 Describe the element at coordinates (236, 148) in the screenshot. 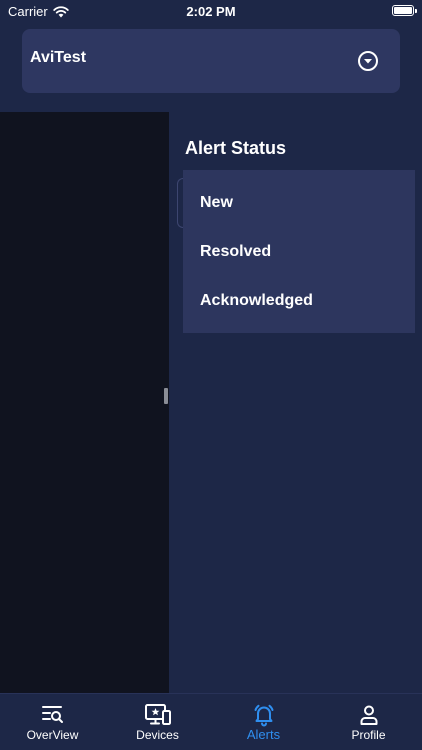

I see `panel-title: Alert Status` at that location.